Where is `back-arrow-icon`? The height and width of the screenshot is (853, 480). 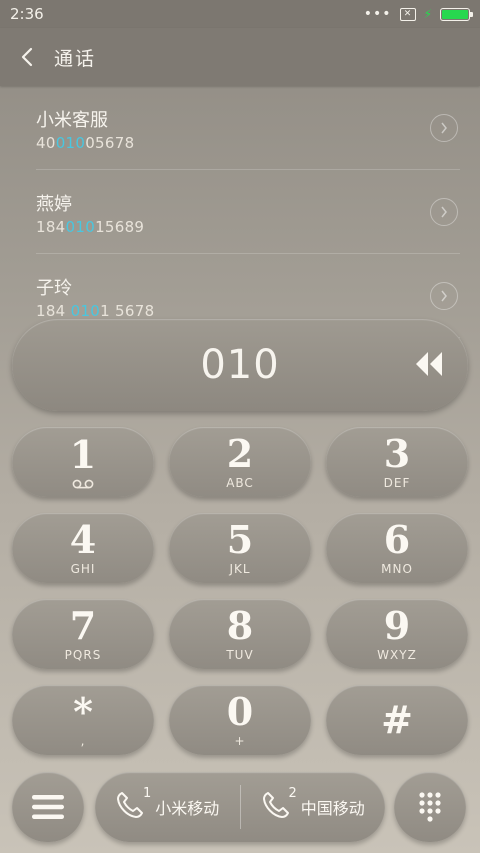 back-arrow-icon is located at coordinates (27, 57).